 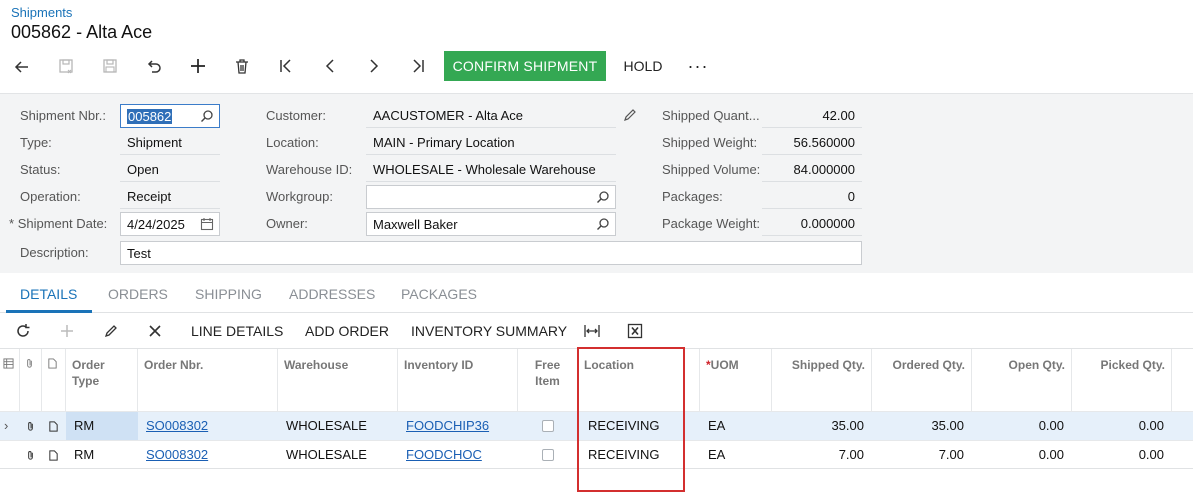 I want to click on order-type-header: Order Type, so click(x=102, y=380).